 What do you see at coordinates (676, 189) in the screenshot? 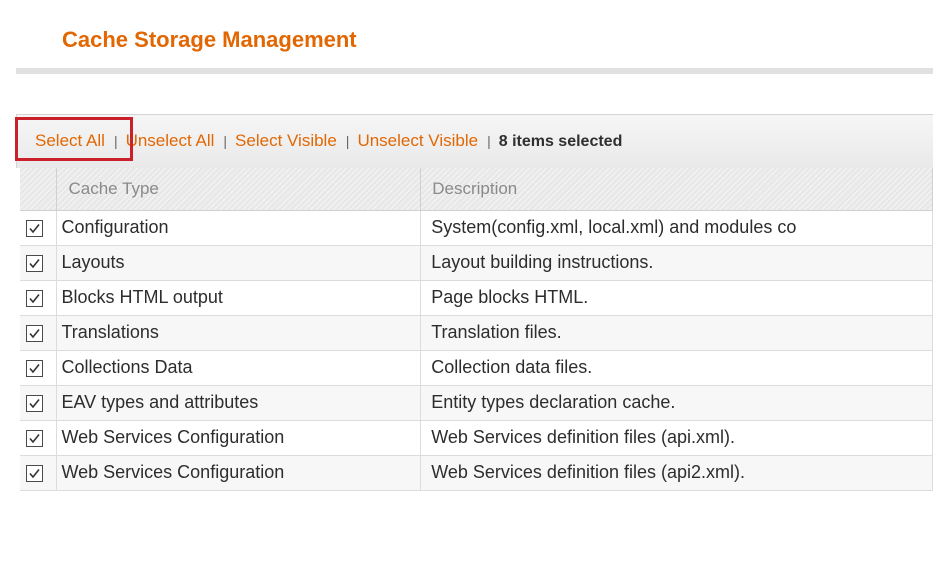
I see `column-header-description: Description` at bounding box center [676, 189].